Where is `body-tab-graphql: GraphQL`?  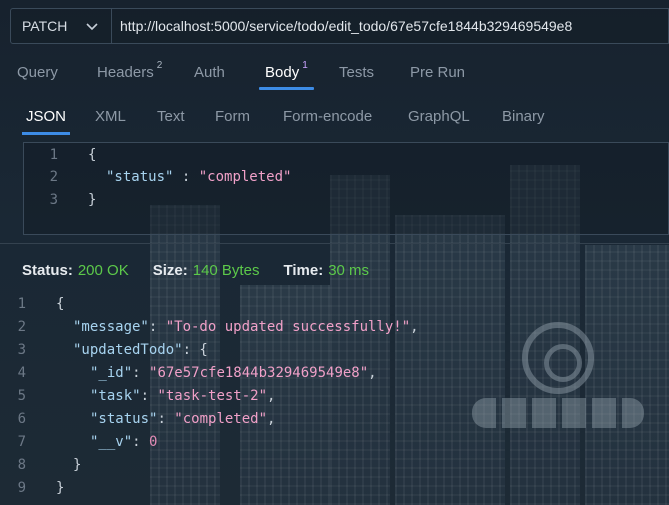 body-tab-graphql: GraphQL is located at coordinates (439, 116).